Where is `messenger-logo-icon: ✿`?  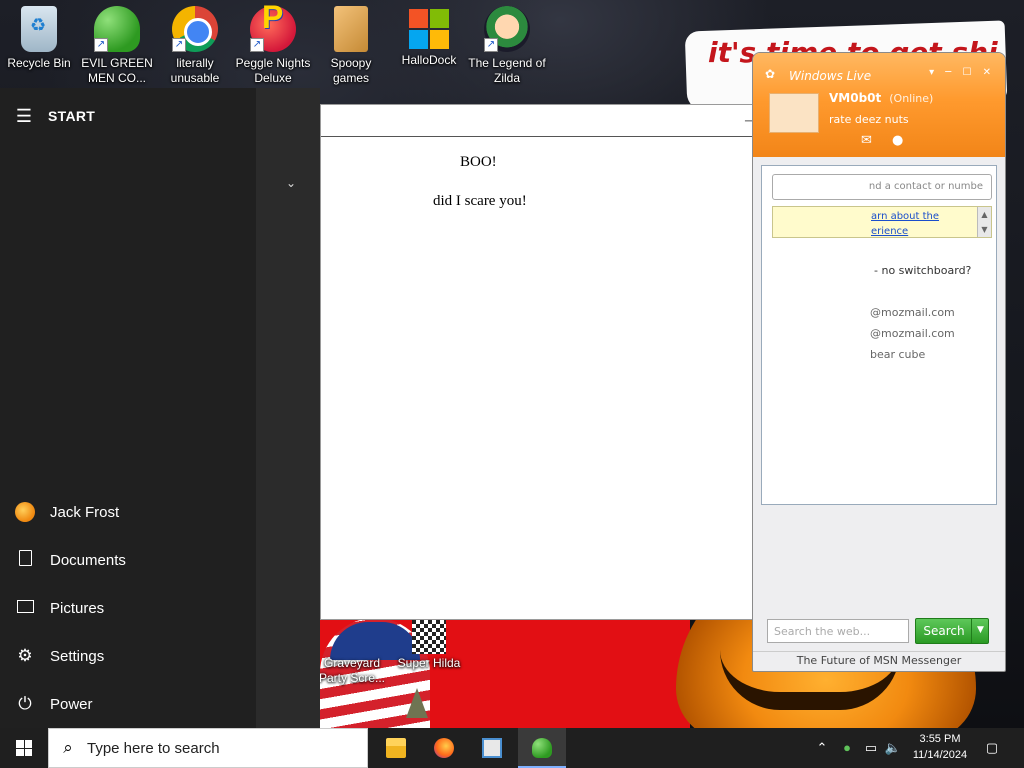 messenger-logo-icon: ✿ is located at coordinates (770, 74).